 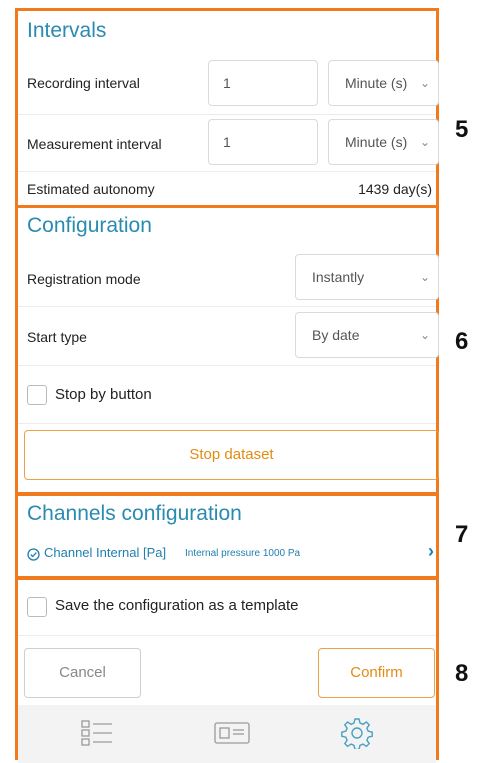 I want to click on settings-icon, so click(x=357, y=733).